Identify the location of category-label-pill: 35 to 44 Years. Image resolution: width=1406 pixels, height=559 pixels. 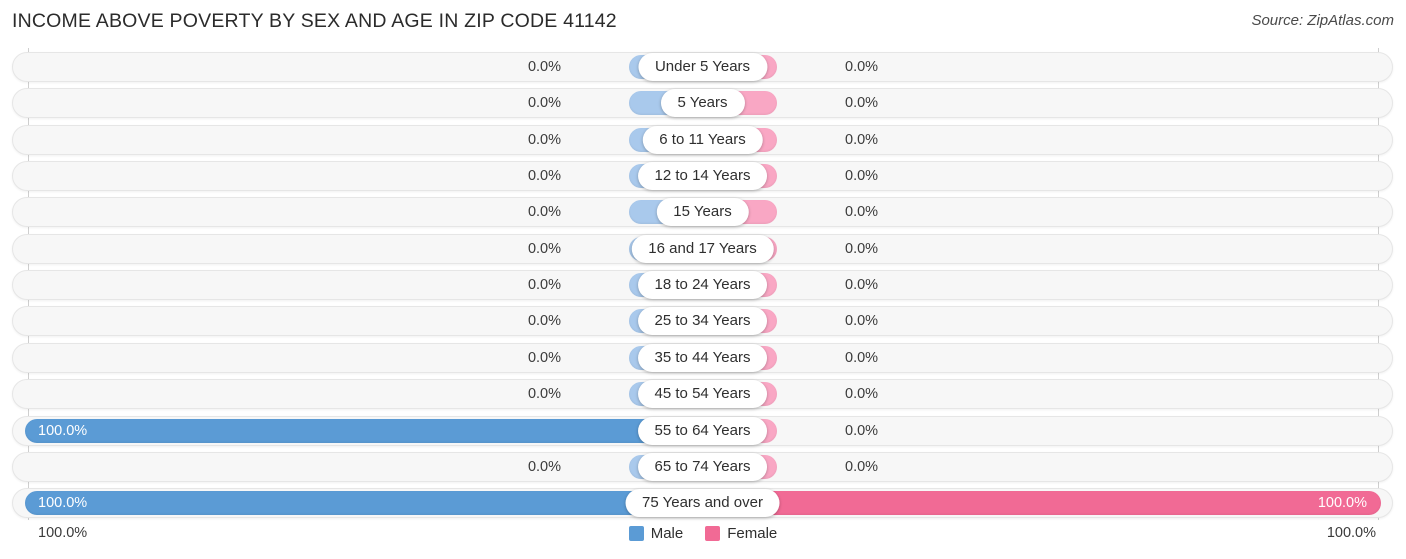
(702, 357).